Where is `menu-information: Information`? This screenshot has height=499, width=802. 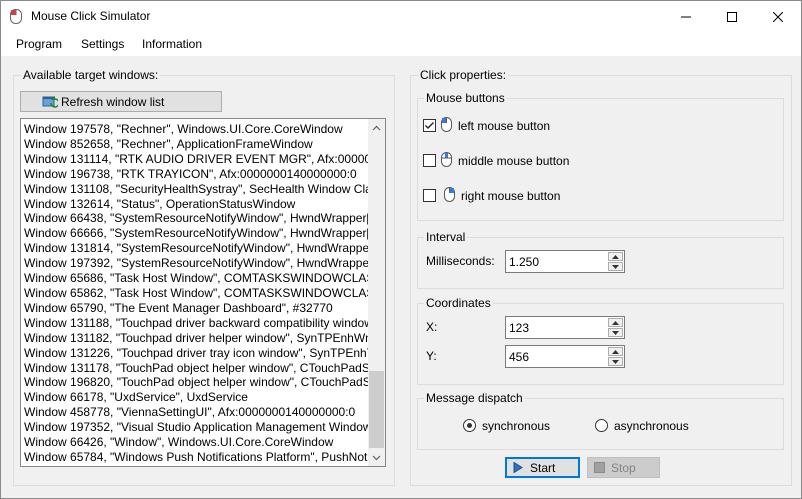 menu-information: Information is located at coordinates (172, 44).